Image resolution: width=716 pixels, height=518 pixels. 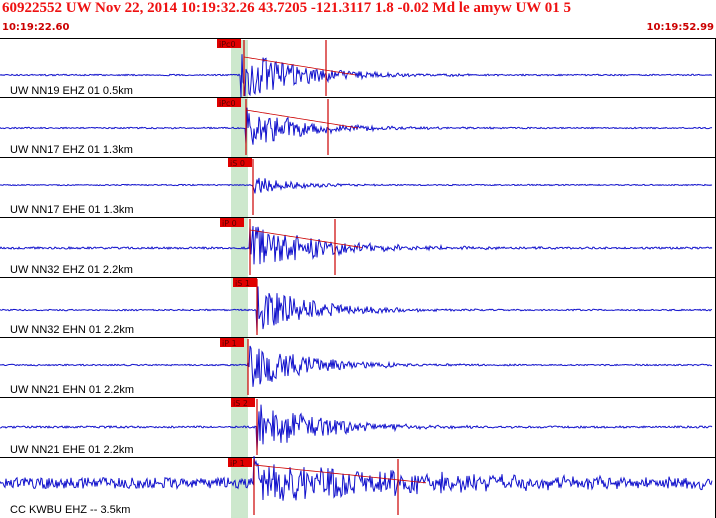 I want to click on channel-1: iPc0 UW NN19 EHZ 01 0.5km, so click(x=356, y=68).